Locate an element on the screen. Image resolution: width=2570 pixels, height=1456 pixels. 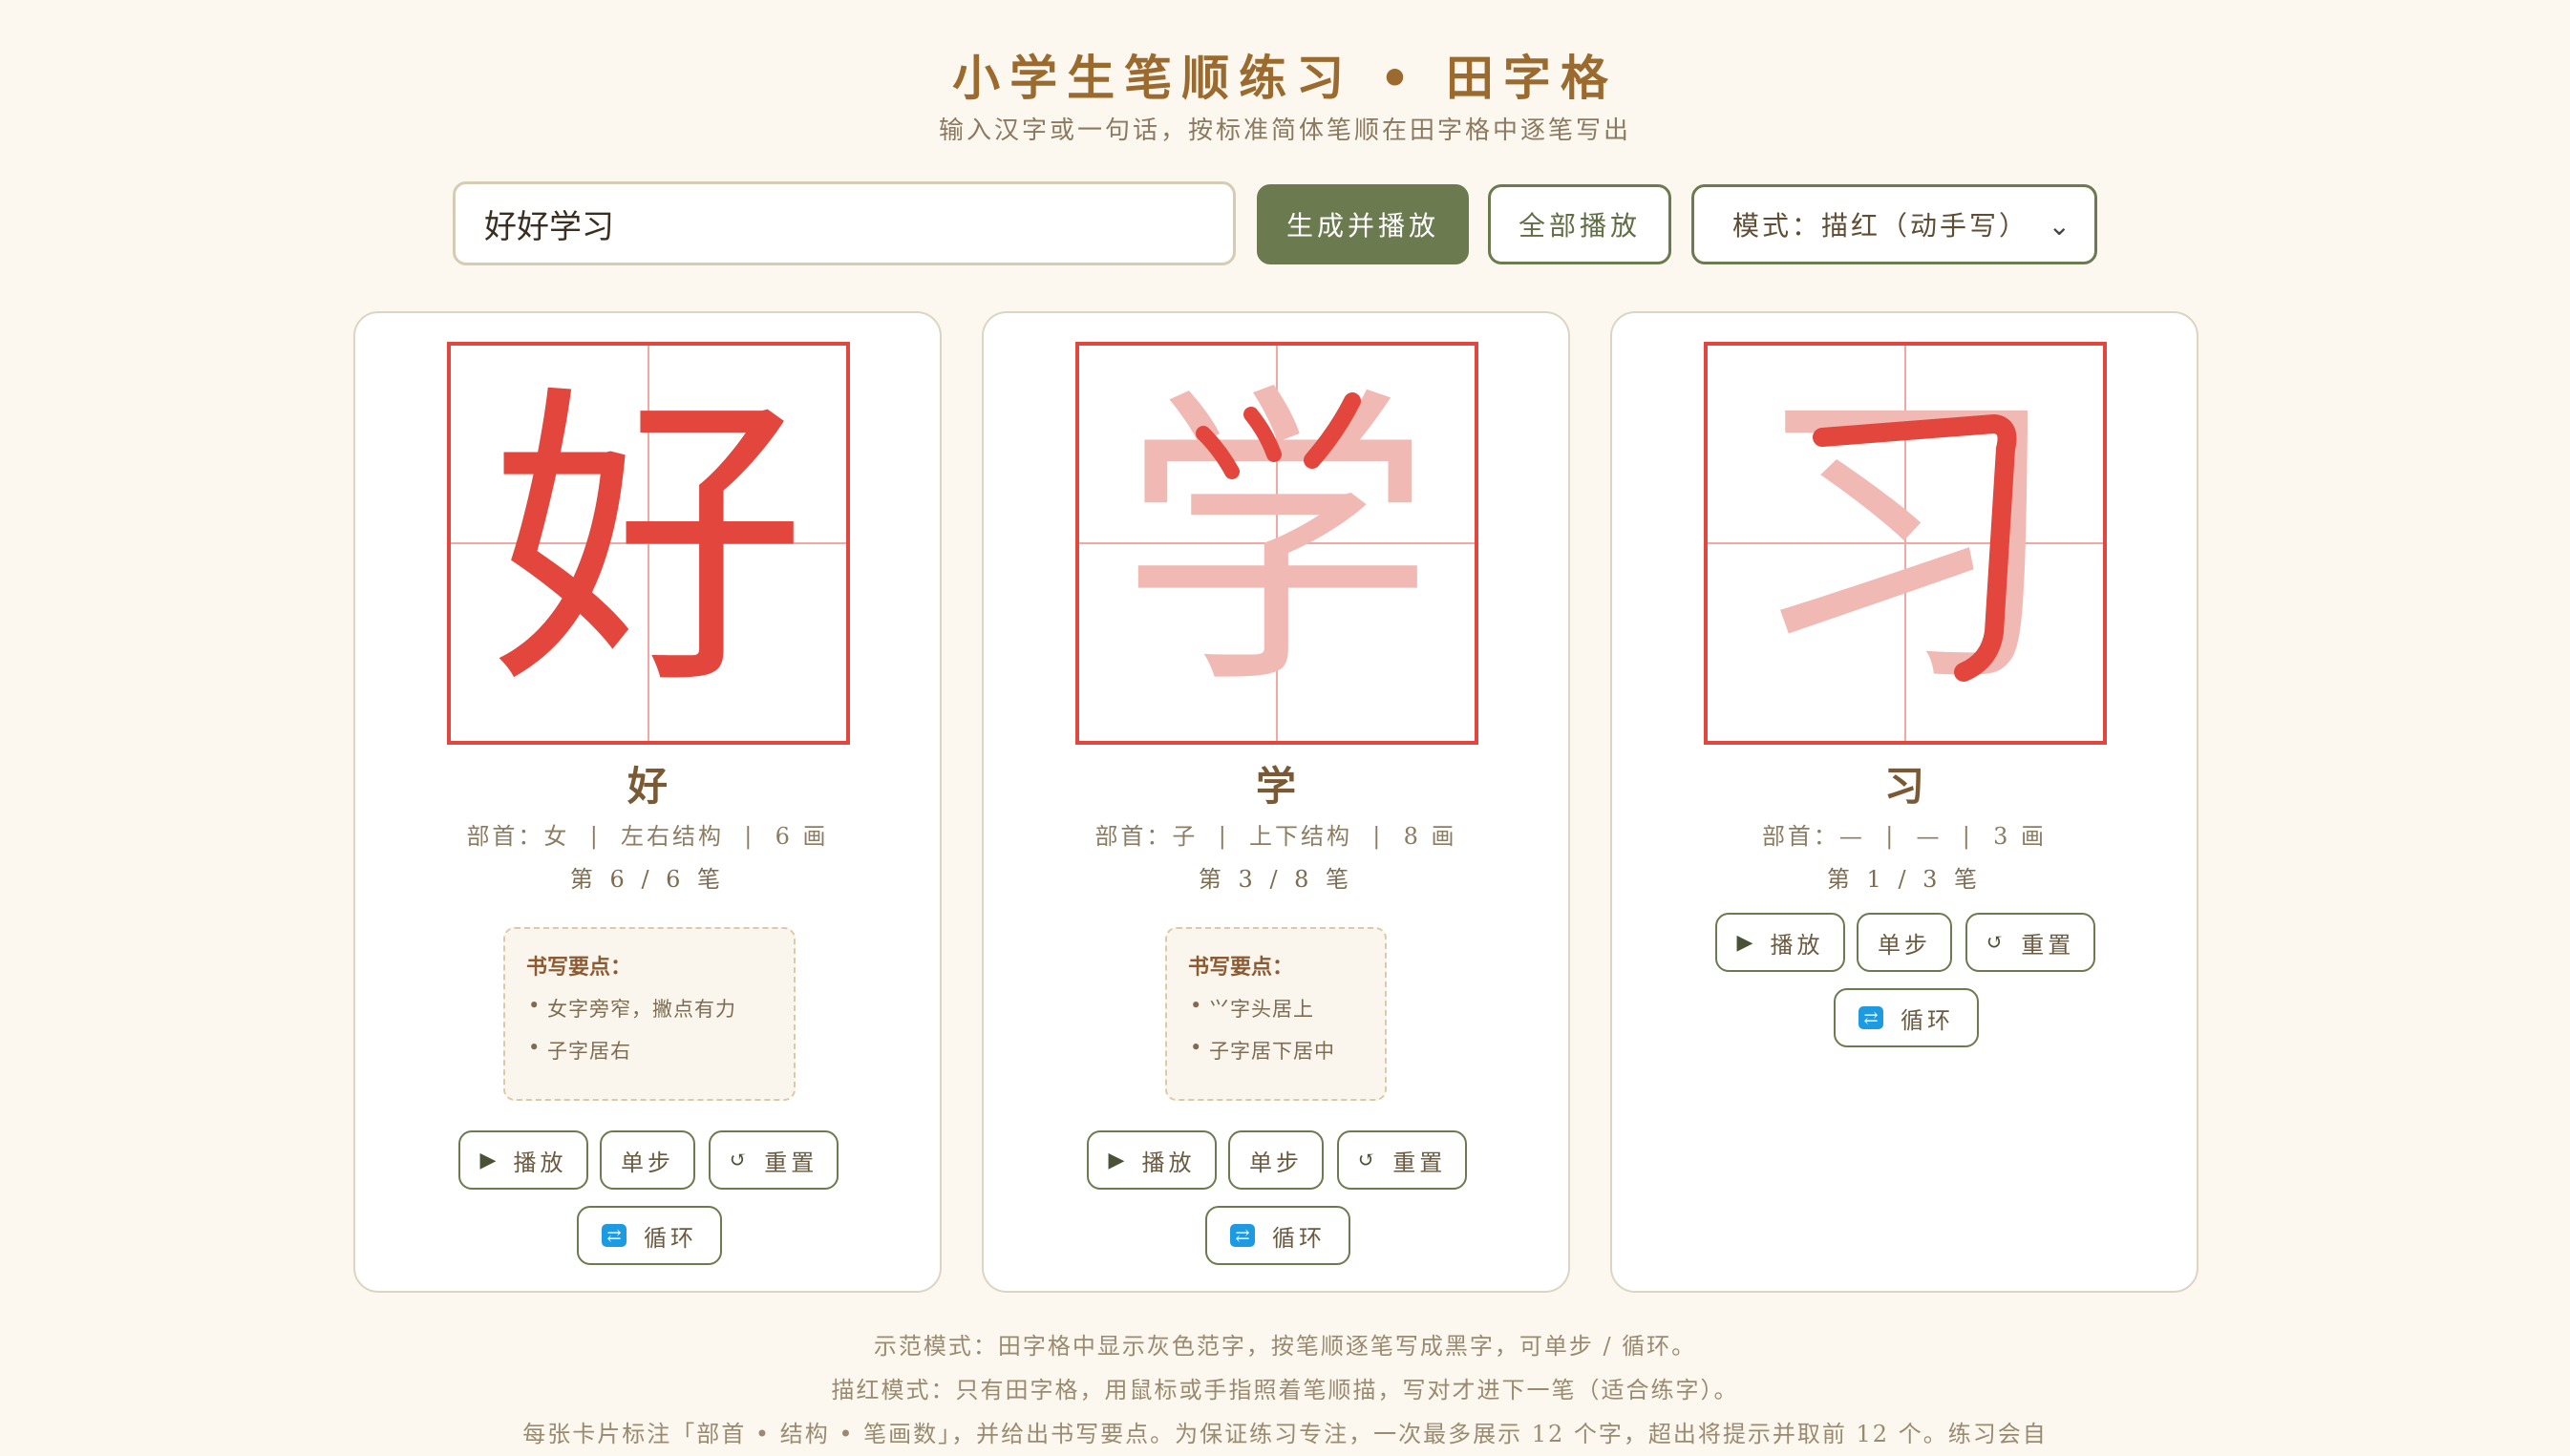
page-title: 小学生笔顺练习 • 田字格 is located at coordinates (1285, 78).